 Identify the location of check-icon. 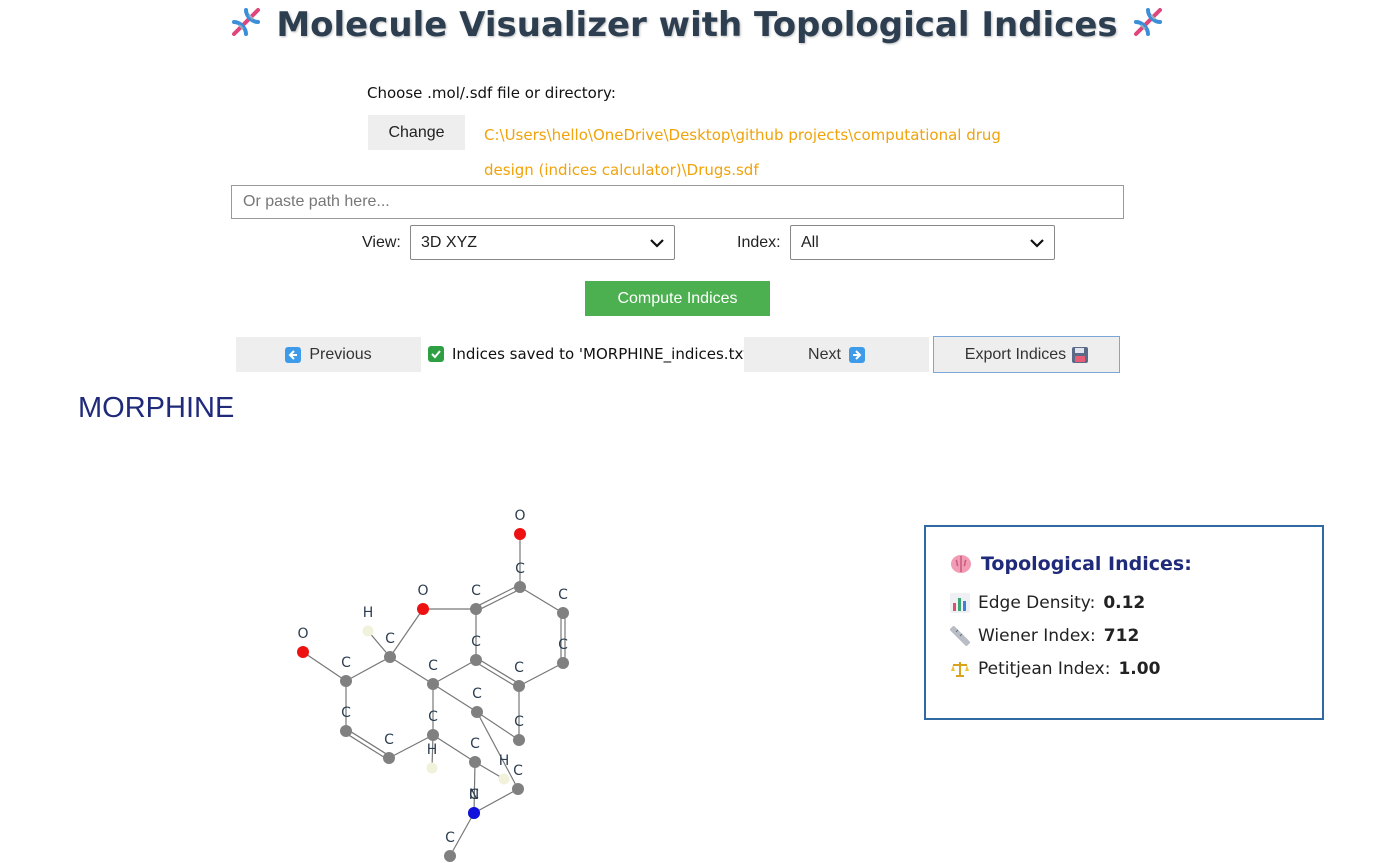
(436, 354).